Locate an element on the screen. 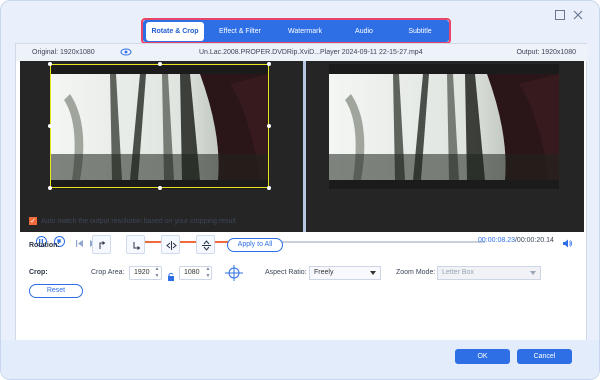 Image resolution: width=600 pixels, height=380 pixels. crop-handle-bottom-left is located at coordinates (50, 188).